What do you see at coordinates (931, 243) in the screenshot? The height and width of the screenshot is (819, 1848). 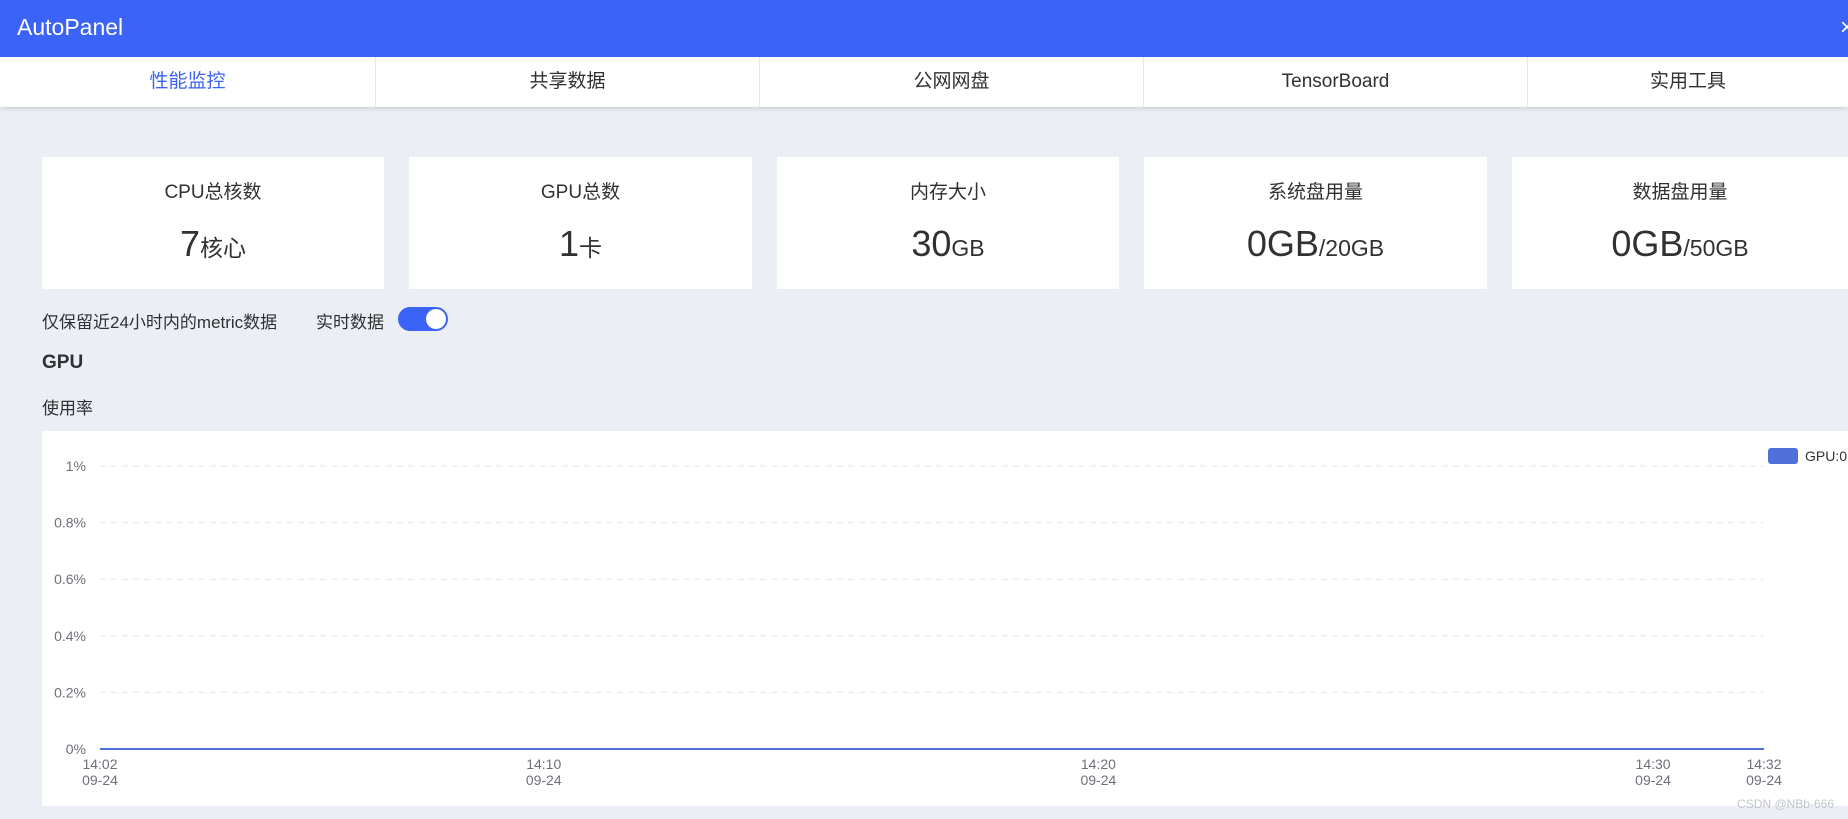 I see `stat-number: 30` at bounding box center [931, 243].